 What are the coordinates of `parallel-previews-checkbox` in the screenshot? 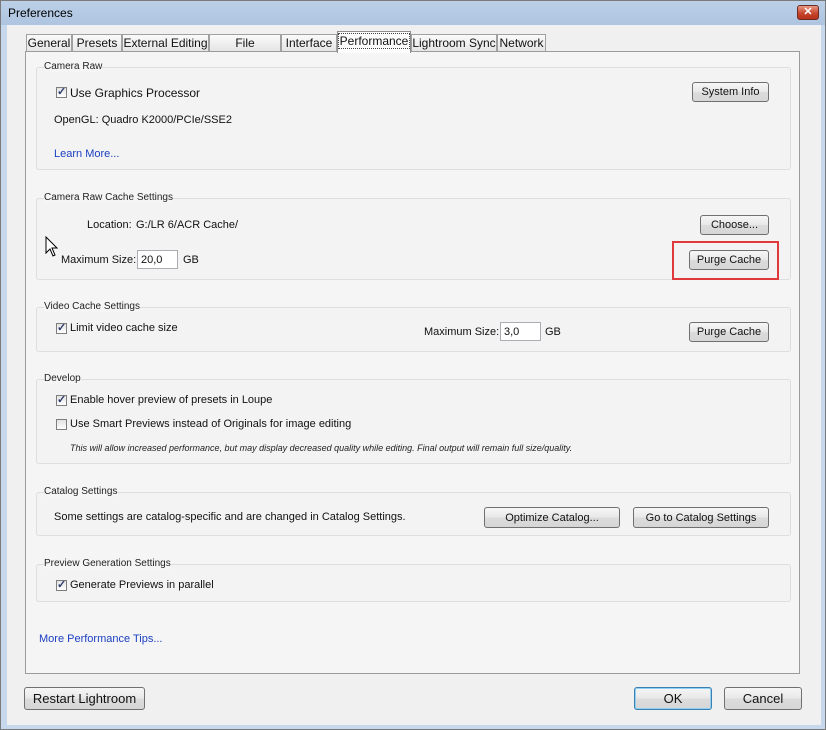 It's located at (61, 584).